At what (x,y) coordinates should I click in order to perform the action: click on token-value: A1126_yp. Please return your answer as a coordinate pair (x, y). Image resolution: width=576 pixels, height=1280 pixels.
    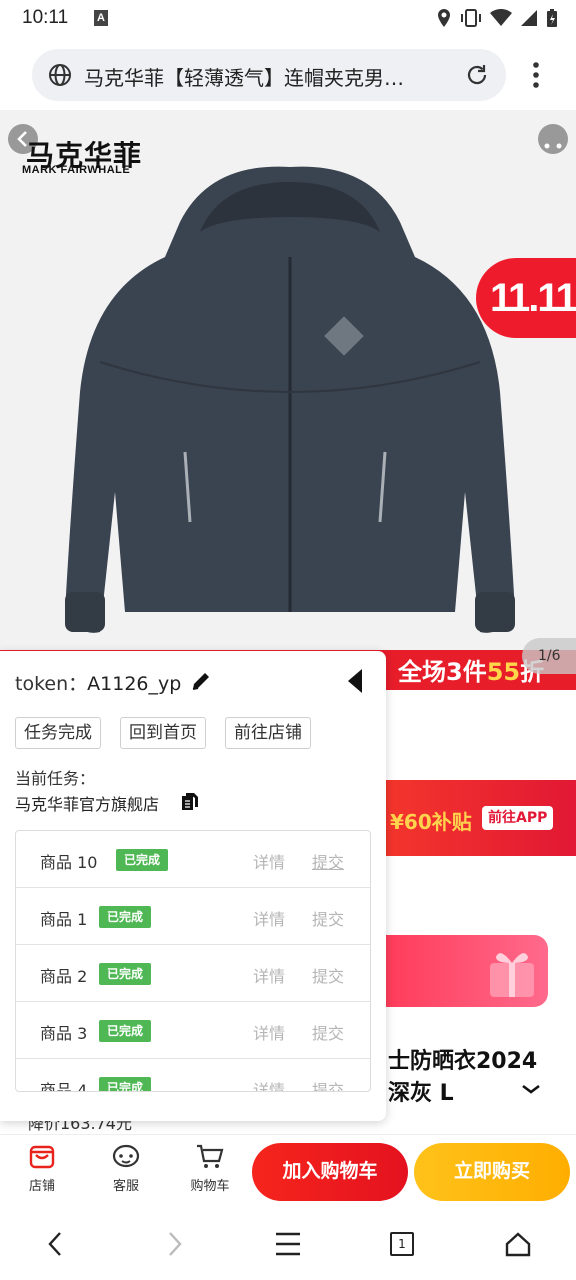
    Looking at the image, I should click on (134, 684).